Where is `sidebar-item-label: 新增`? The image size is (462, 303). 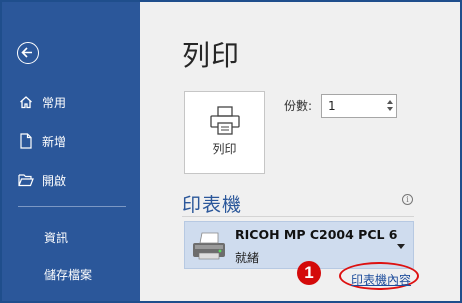 sidebar-item-label: 新增 is located at coordinates (54, 141).